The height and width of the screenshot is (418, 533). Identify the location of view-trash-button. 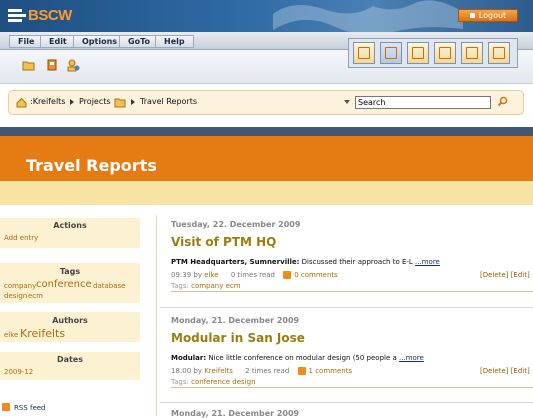
(445, 53).